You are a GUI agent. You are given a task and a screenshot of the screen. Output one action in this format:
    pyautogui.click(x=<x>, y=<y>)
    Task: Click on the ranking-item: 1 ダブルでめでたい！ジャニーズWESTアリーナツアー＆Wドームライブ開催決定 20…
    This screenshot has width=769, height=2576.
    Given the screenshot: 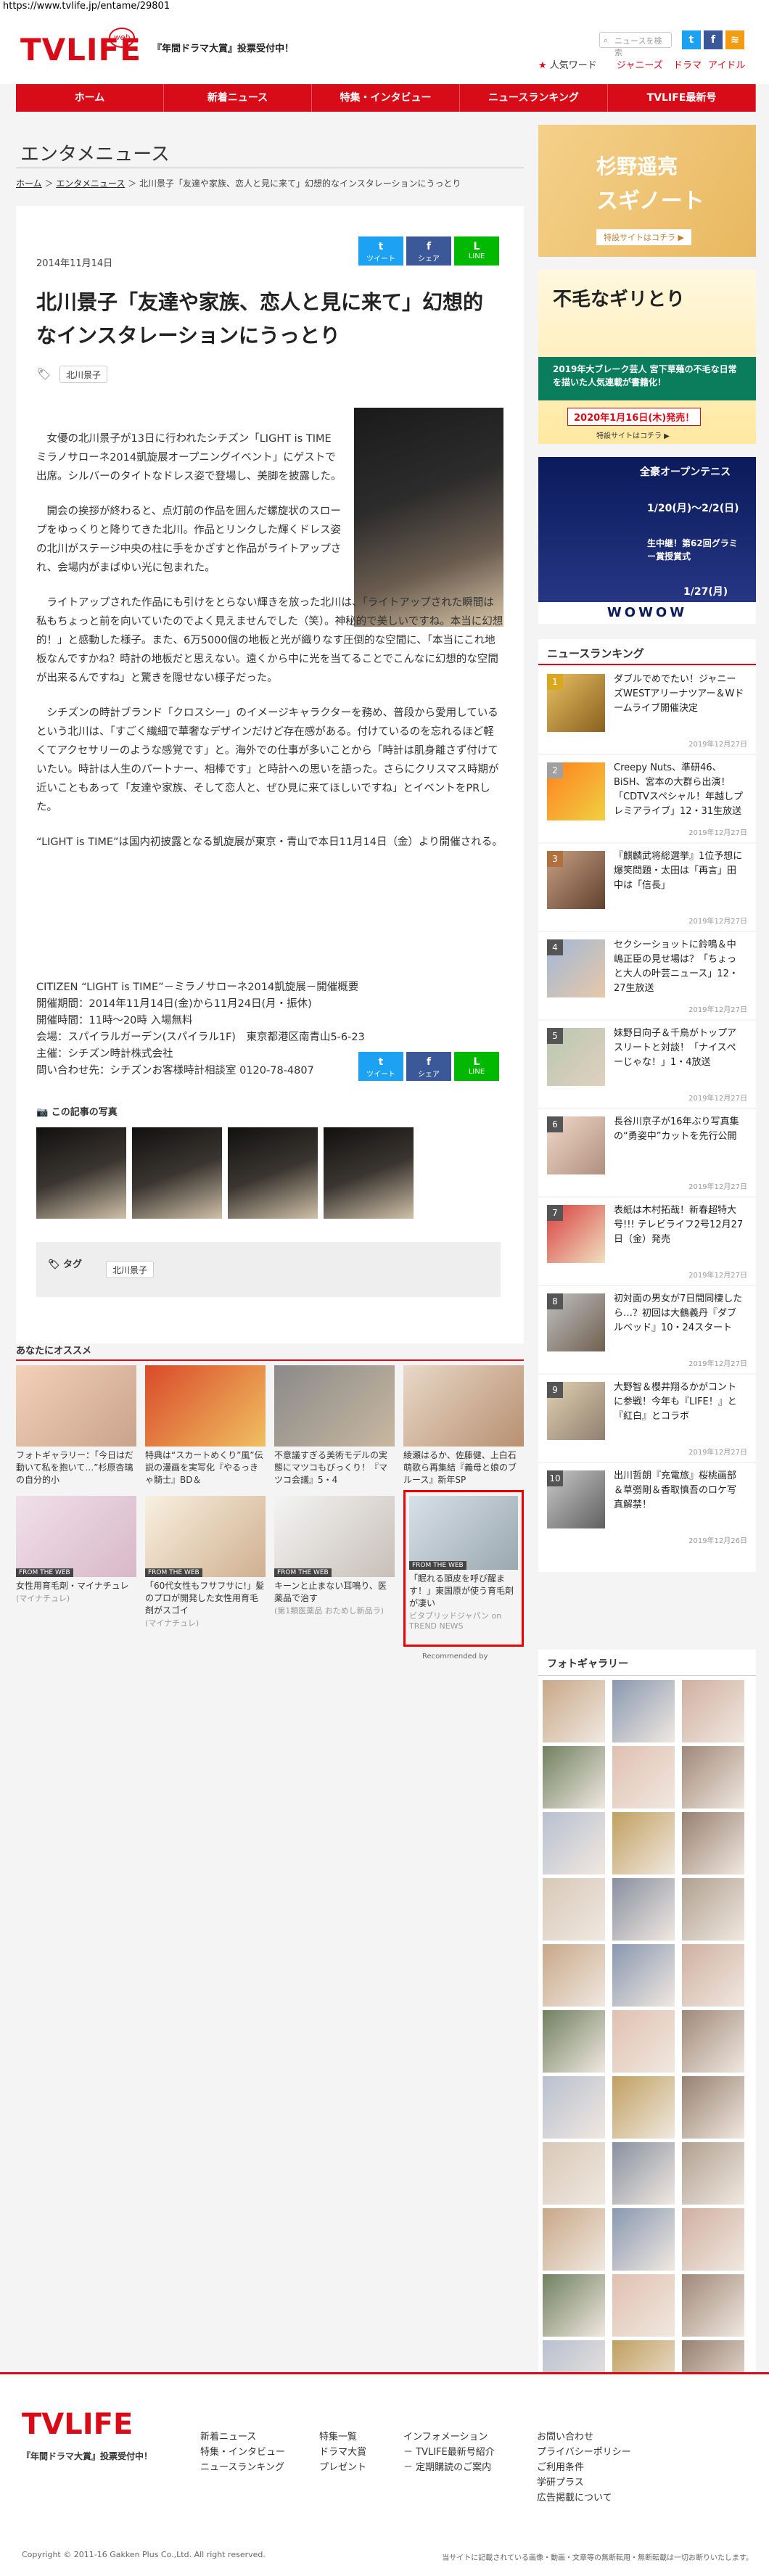 What is the action you would take?
    pyautogui.click(x=647, y=710)
    